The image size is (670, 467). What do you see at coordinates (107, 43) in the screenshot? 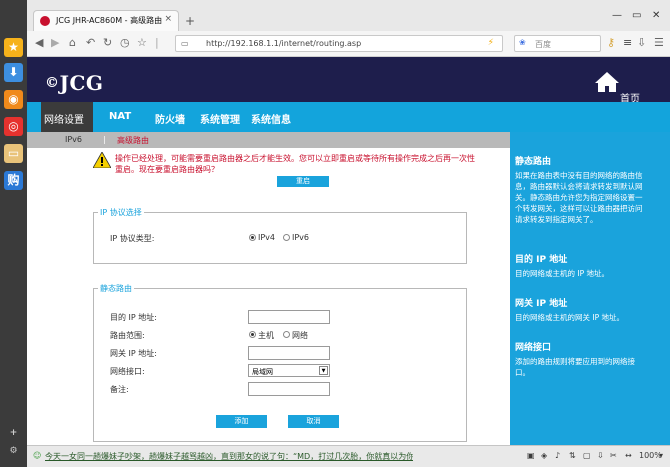
I see `reload-icon: ↻` at bounding box center [107, 43].